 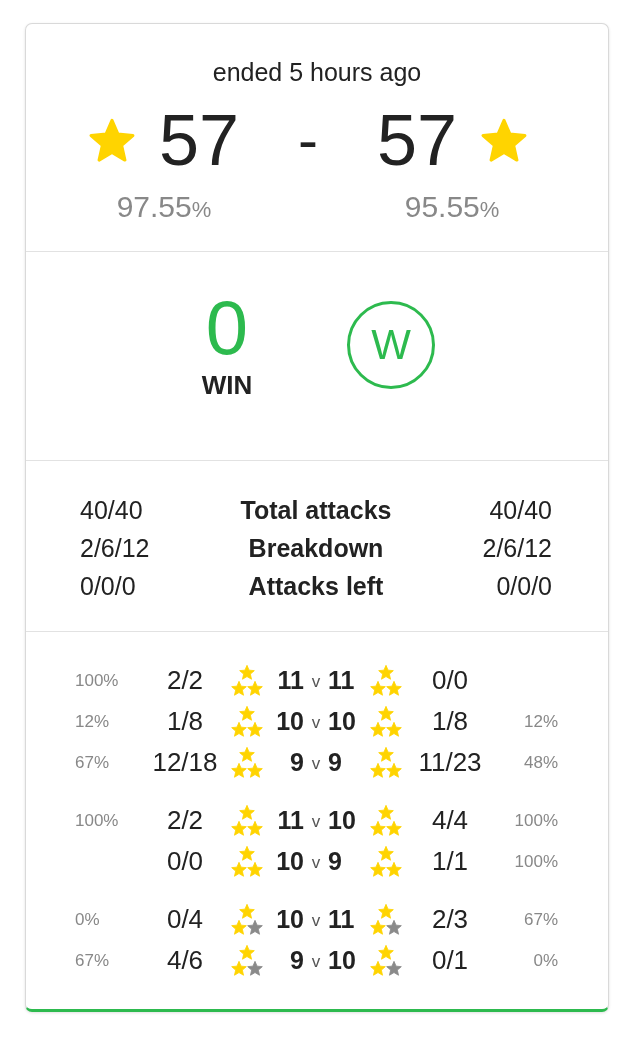 What do you see at coordinates (391, 345) in the screenshot?
I see `result-badge: W` at bounding box center [391, 345].